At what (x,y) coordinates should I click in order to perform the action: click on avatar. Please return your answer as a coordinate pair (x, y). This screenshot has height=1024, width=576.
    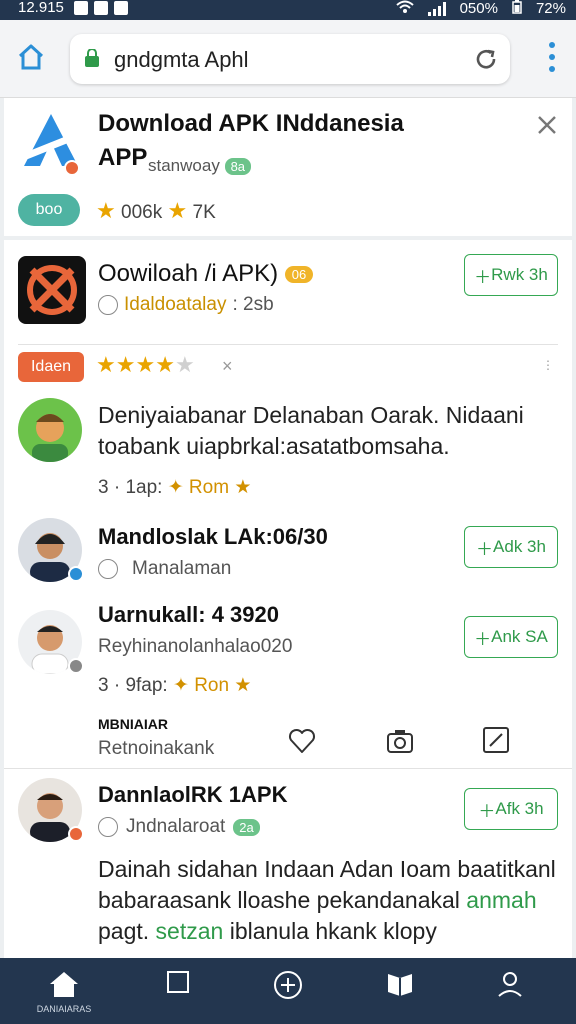
    Looking at the image, I should click on (50, 430).